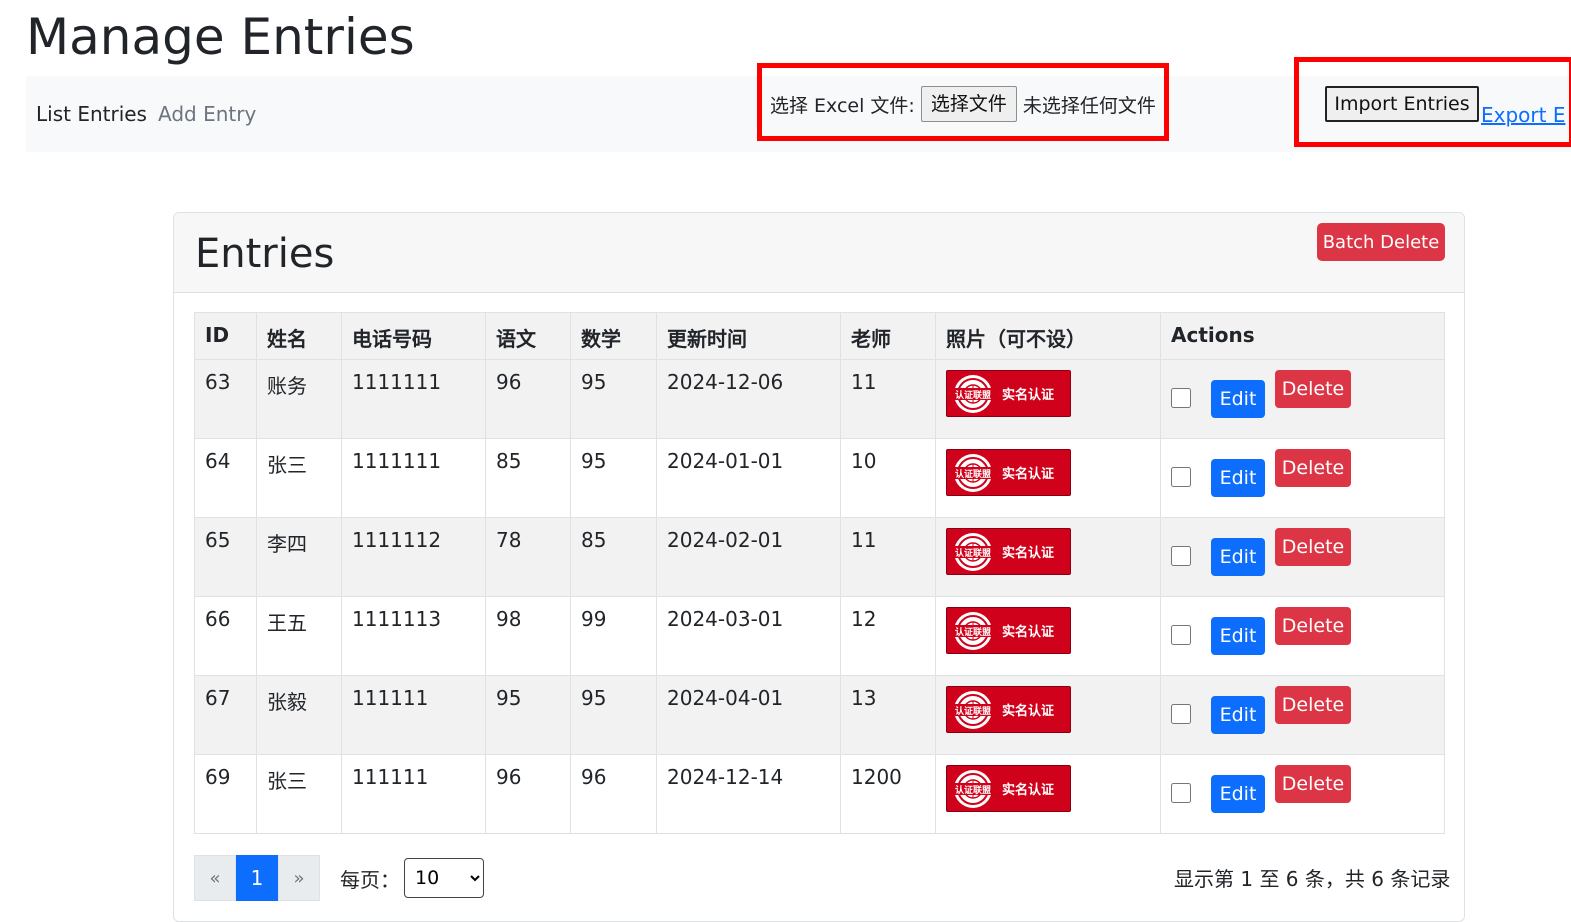  What do you see at coordinates (1381, 242) in the screenshot?
I see `batch-delete-button: Batch Delete` at bounding box center [1381, 242].